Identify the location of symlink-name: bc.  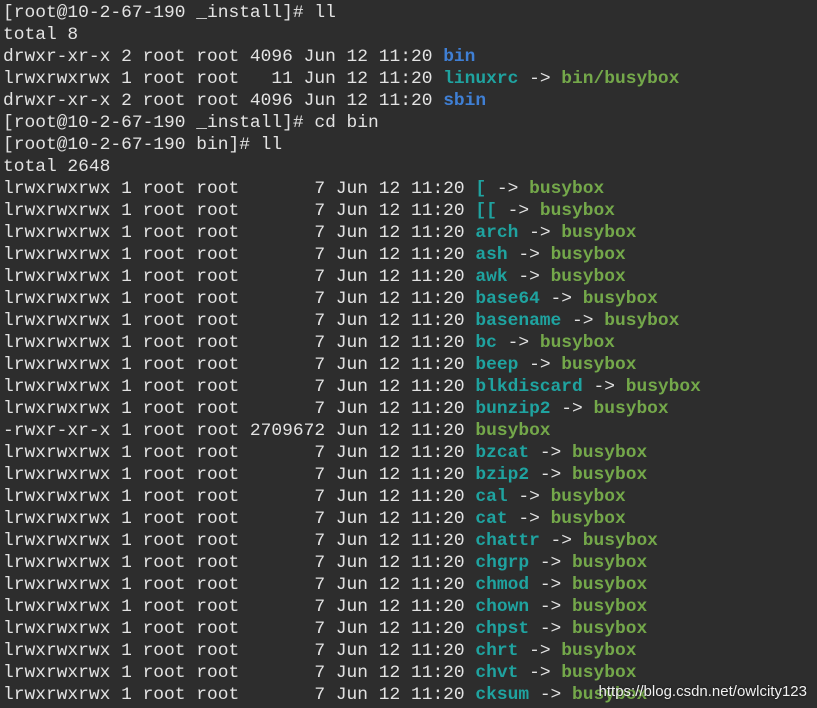
(486, 343).